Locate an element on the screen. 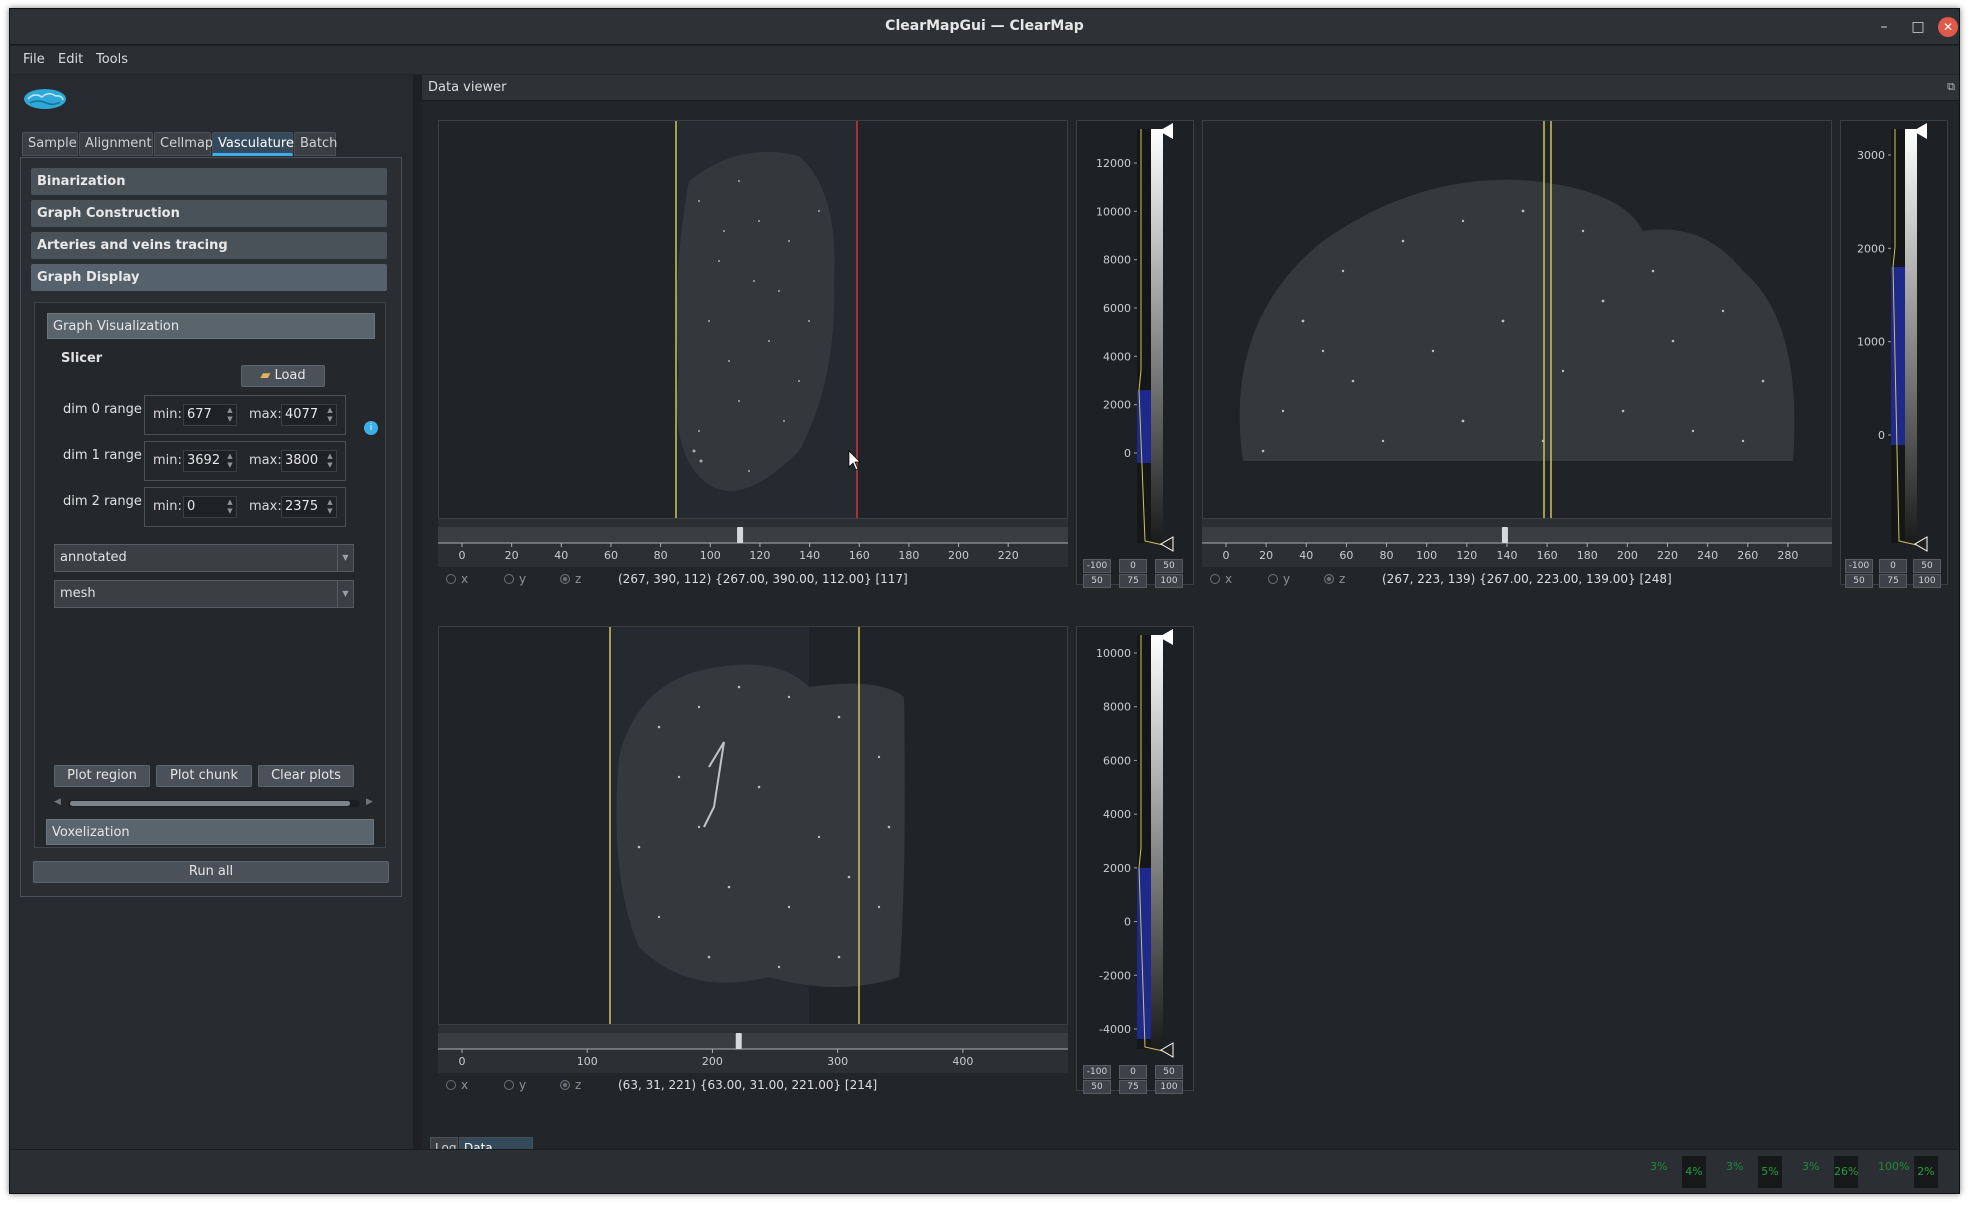 The image size is (1970, 1205). viewer-3-slider-axis: 0 100 200 300 400 is located at coordinates (753, 1049).